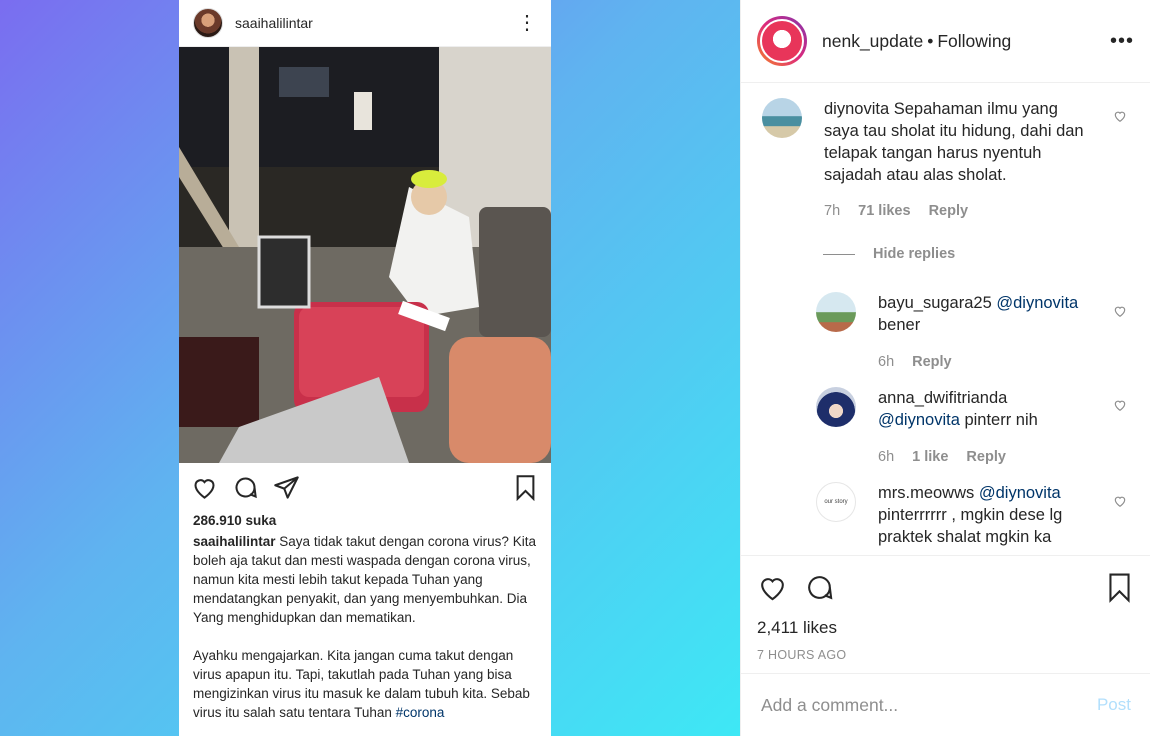 The height and width of the screenshot is (736, 1150). What do you see at coordinates (872, 41) in the screenshot?
I see `author-username: nenk_update` at bounding box center [872, 41].